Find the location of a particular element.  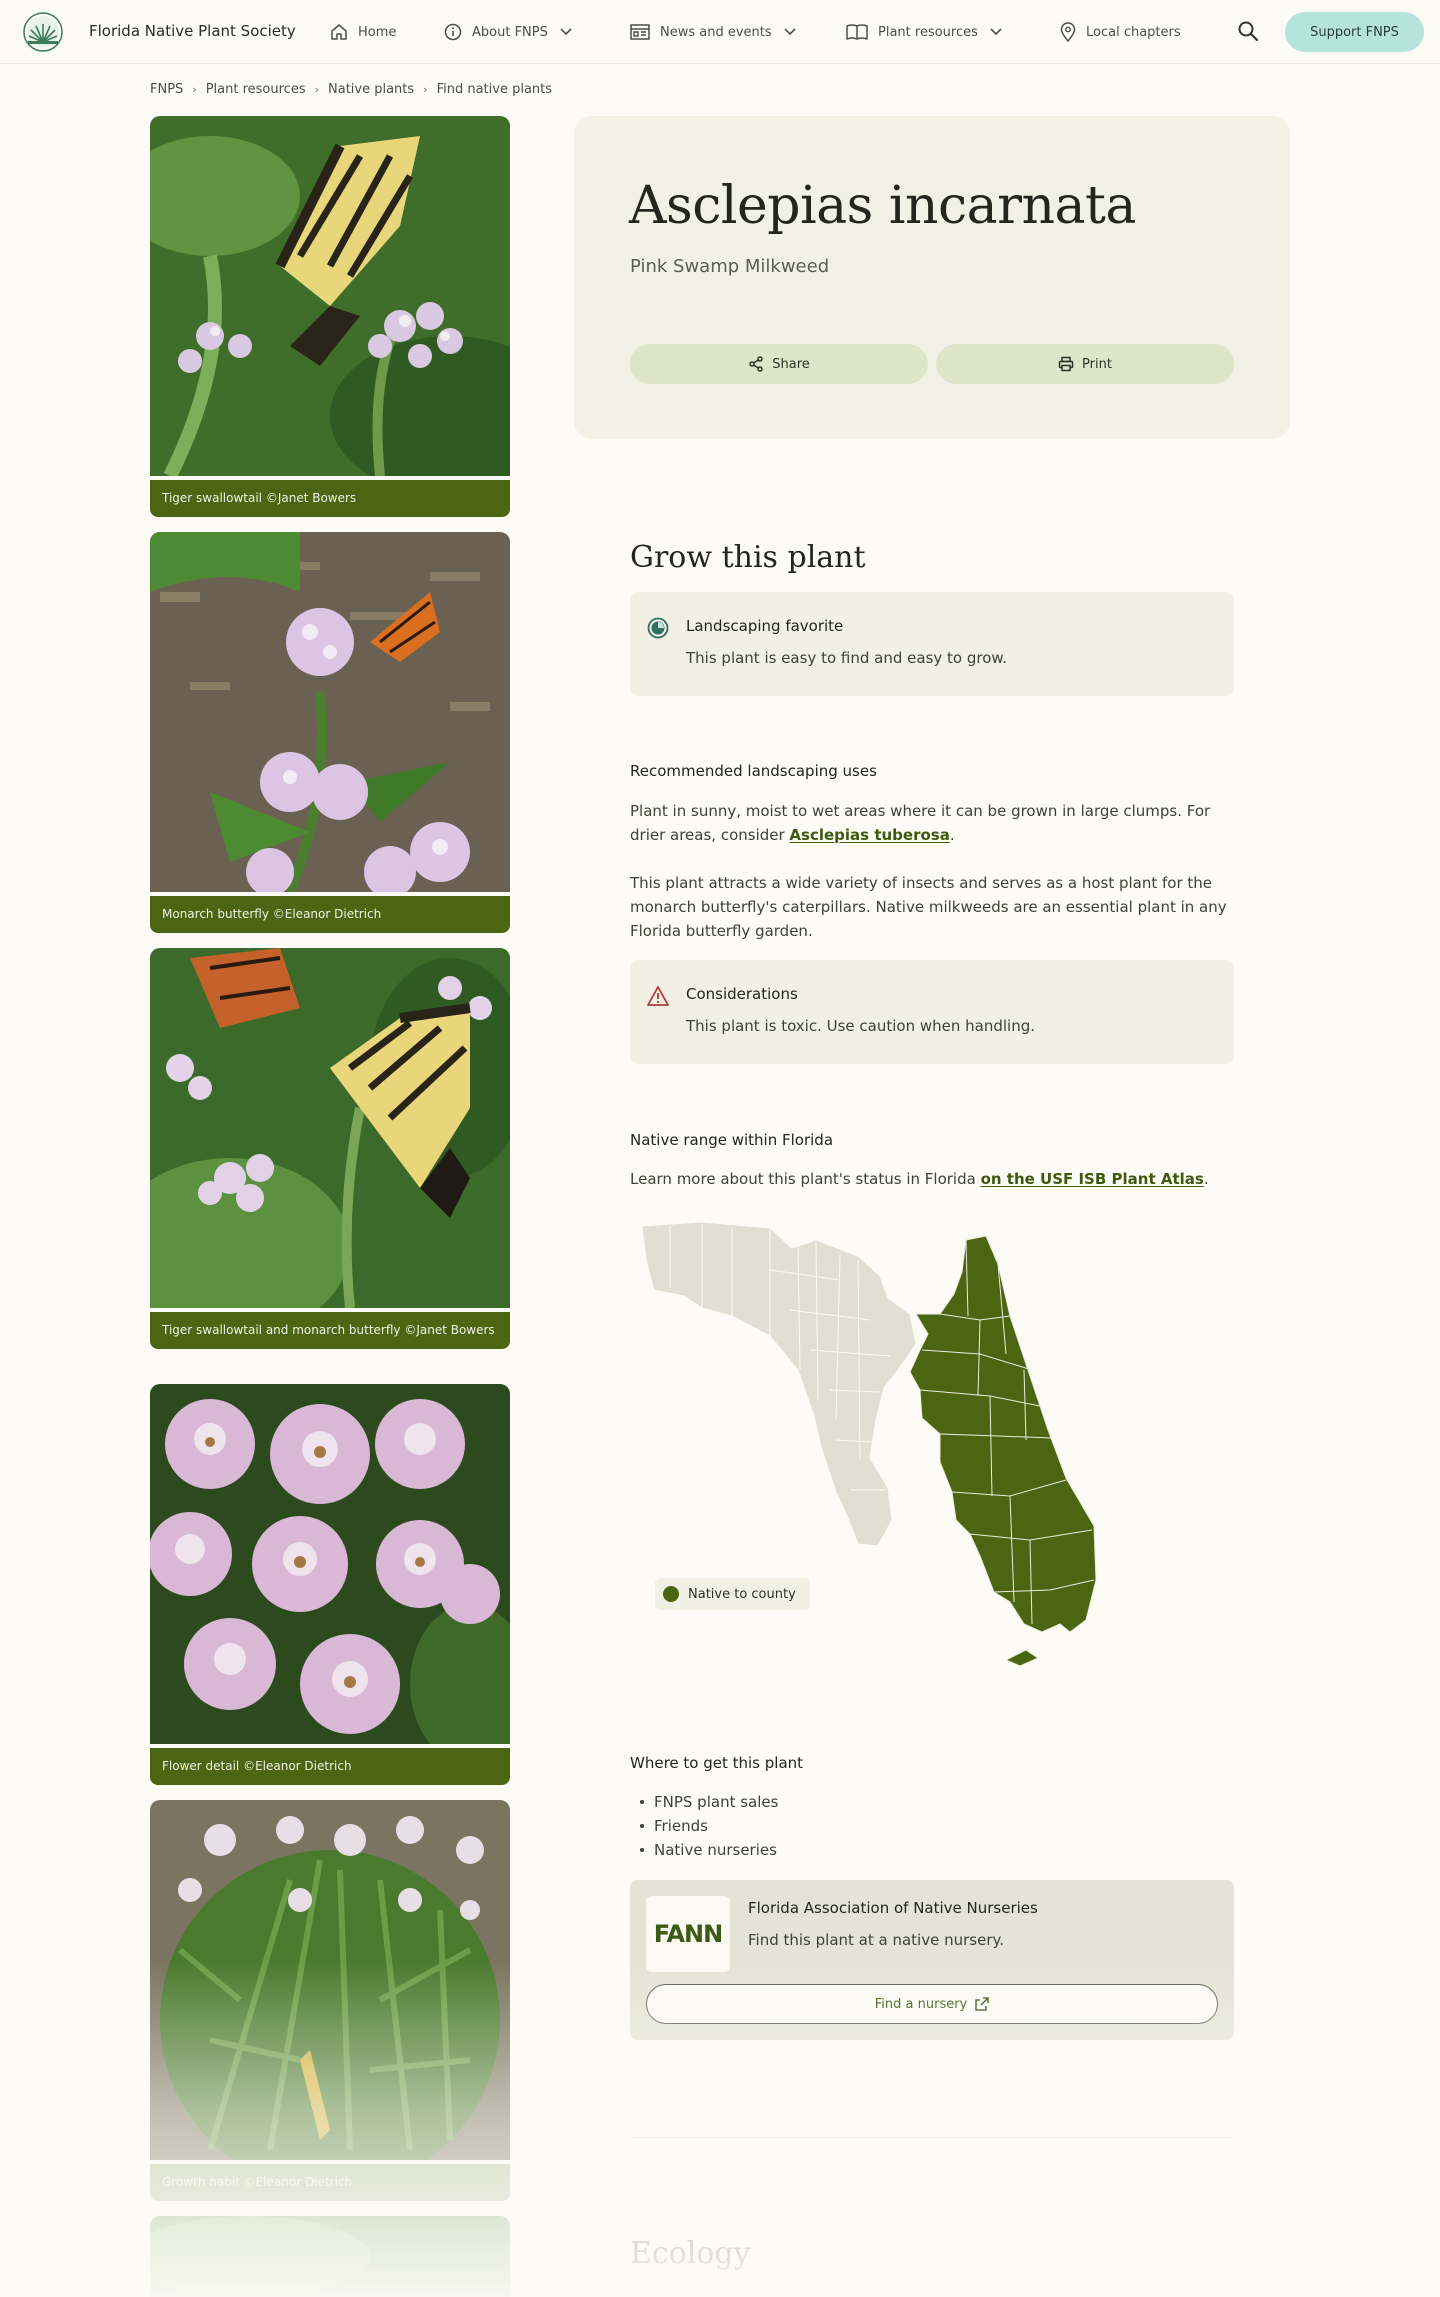

photo-monarch-butterfly is located at coordinates (330, 712).